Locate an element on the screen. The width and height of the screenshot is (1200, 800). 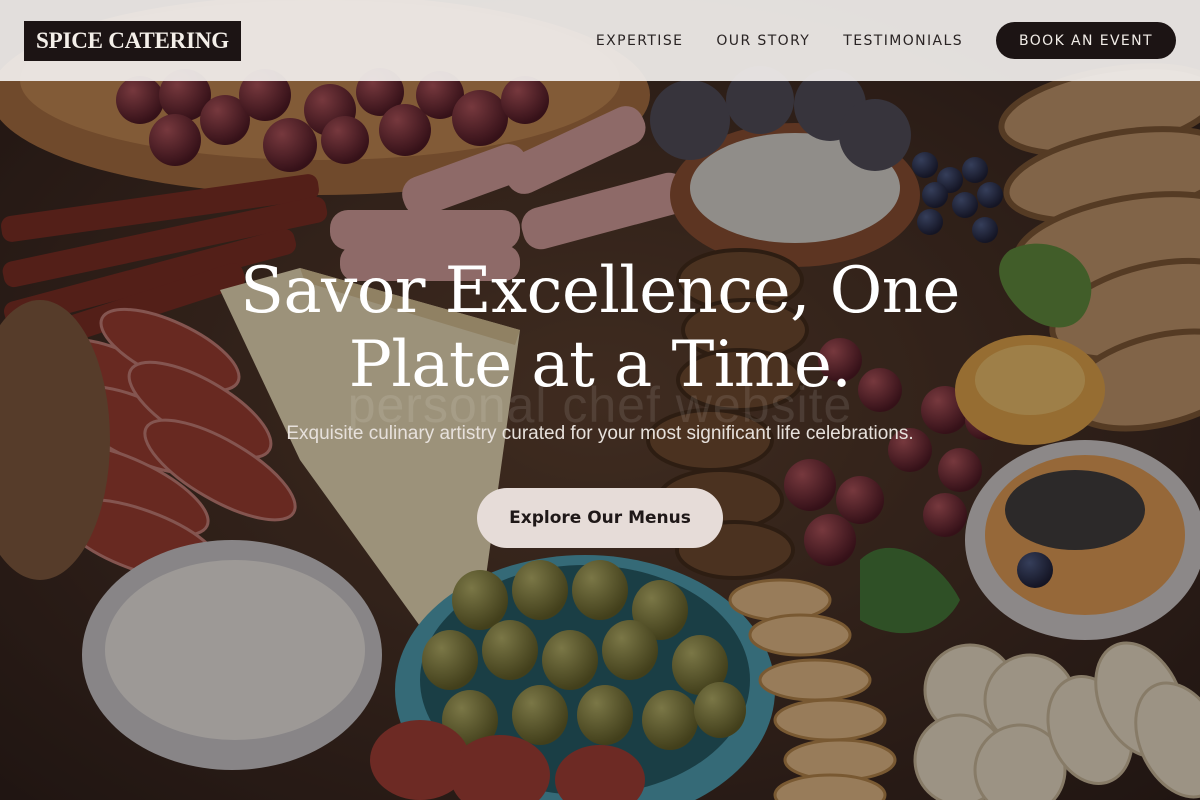
explore-menus-button: Explore Our Menus is located at coordinates (600, 518).